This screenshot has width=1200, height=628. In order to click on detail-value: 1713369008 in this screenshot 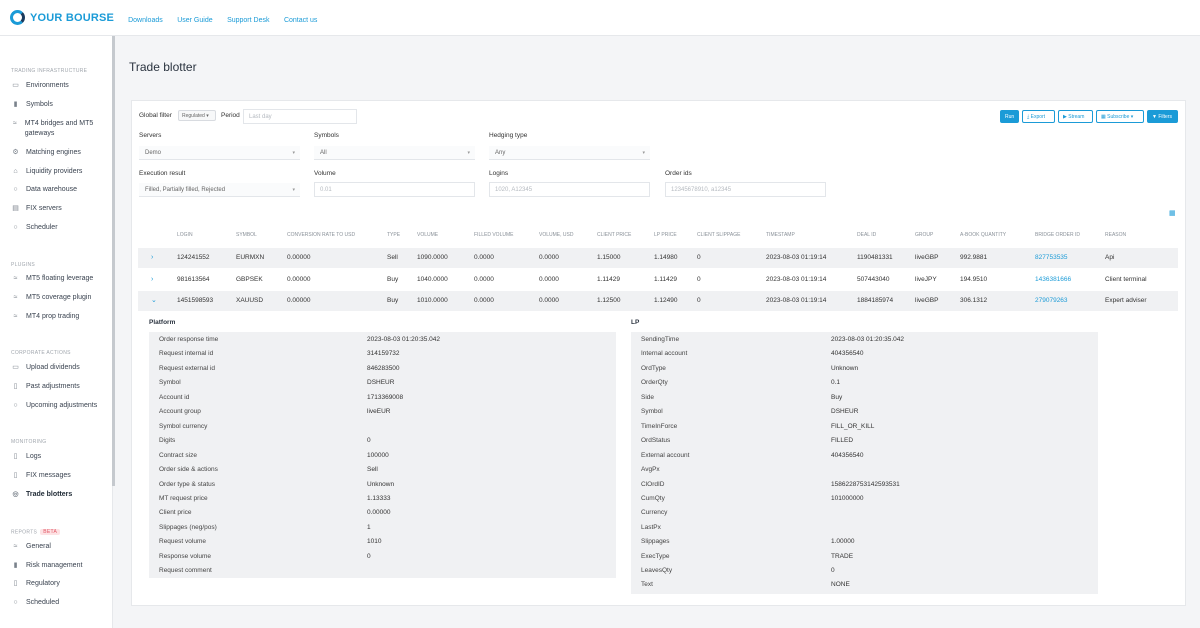, I will do `click(385, 397)`.